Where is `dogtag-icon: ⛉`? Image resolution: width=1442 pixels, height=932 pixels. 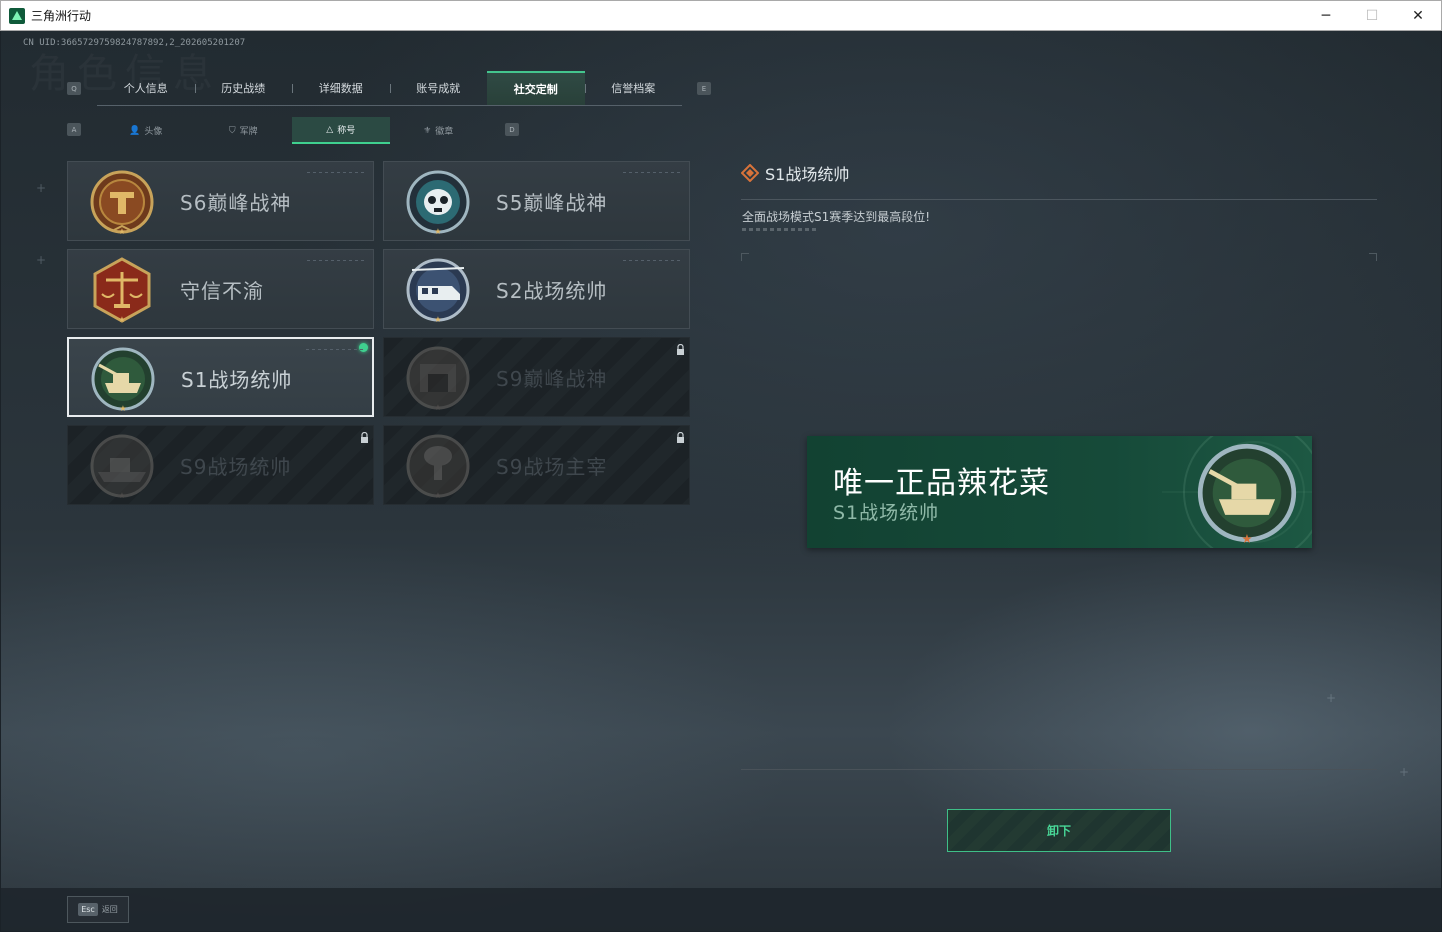
dogtag-icon: ⛉ is located at coordinates (232, 130).